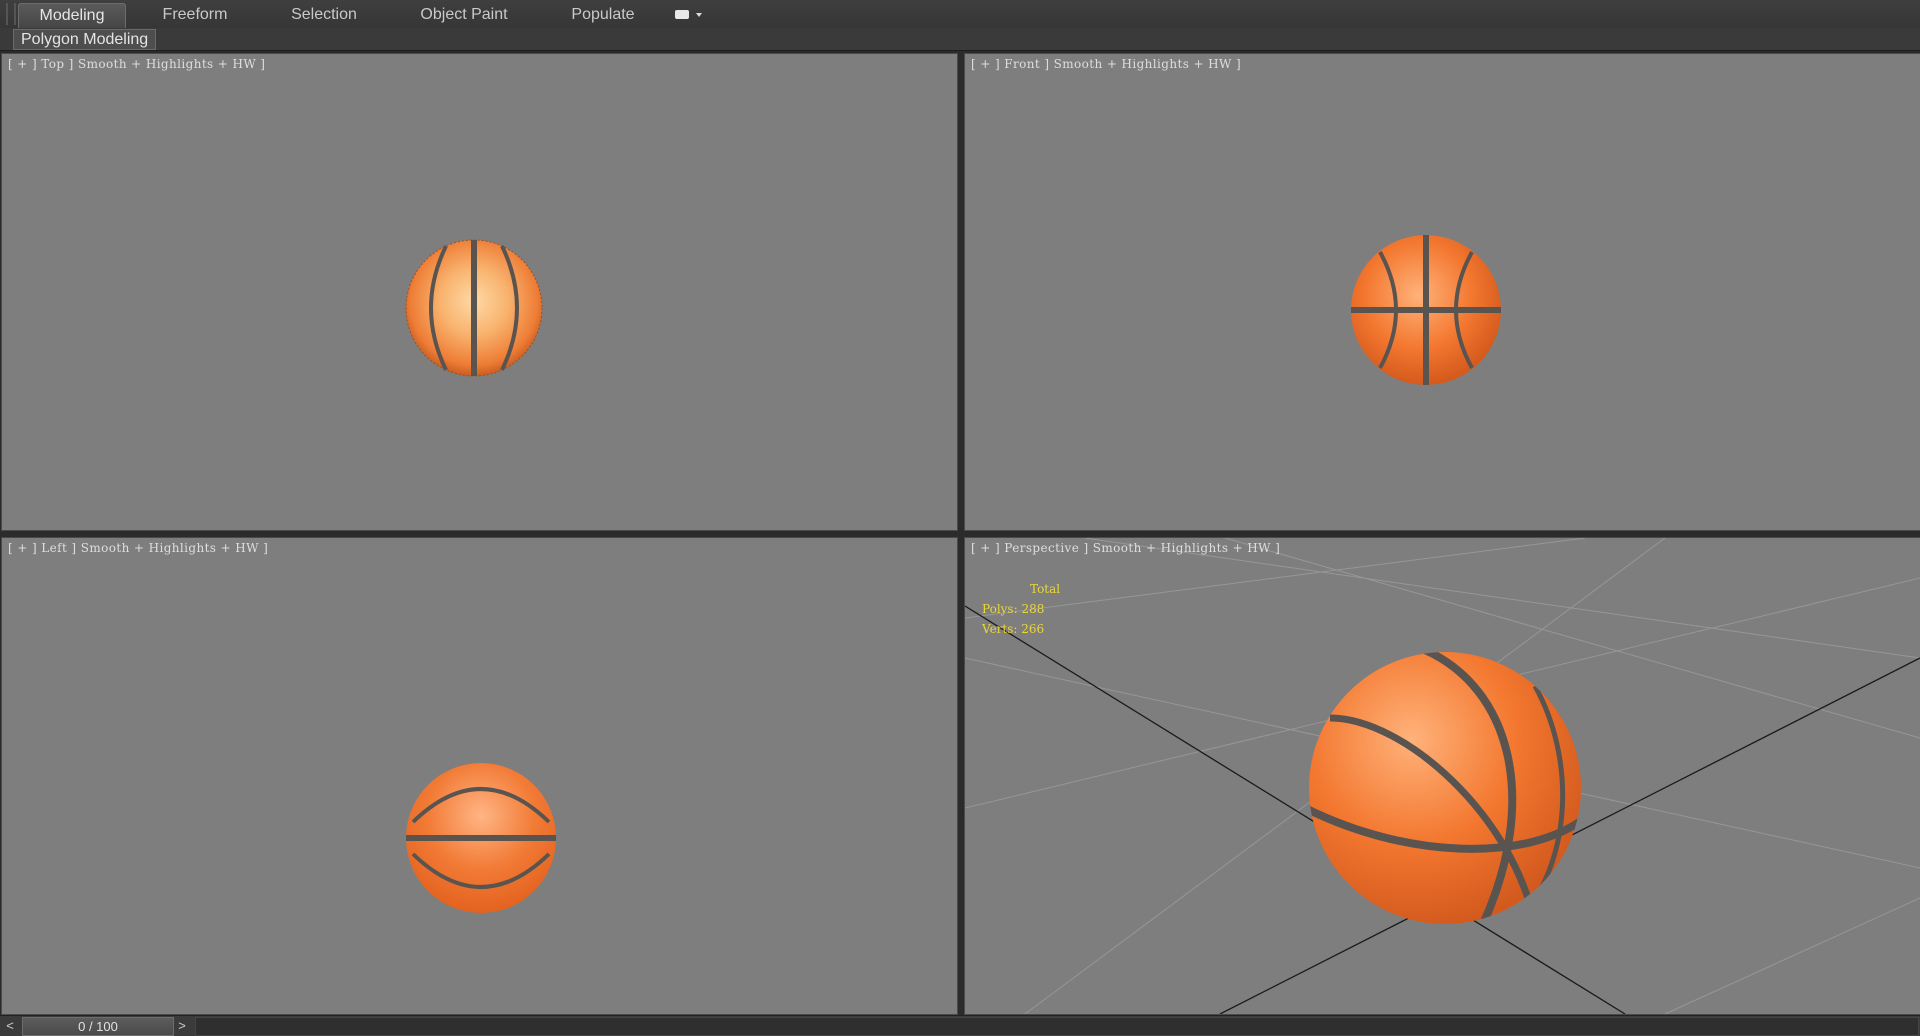  Describe the element at coordinates (136, 64) in the screenshot. I see `viewport-top-label: [ + ] Top ] Smooth + Highlights + HW ]` at that location.